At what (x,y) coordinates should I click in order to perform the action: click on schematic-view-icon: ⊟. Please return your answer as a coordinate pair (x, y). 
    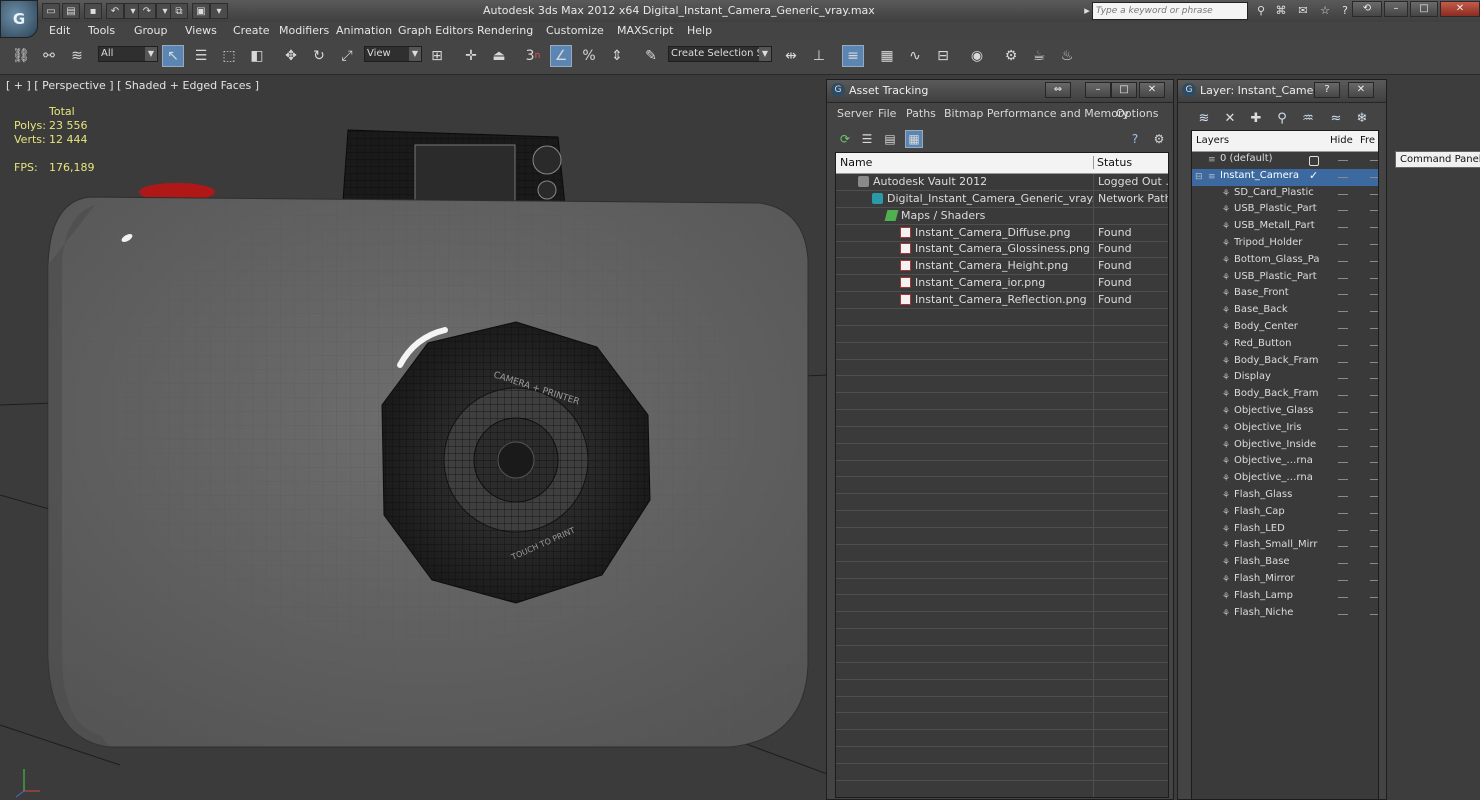
    Looking at the image, I should click on (943, 56).